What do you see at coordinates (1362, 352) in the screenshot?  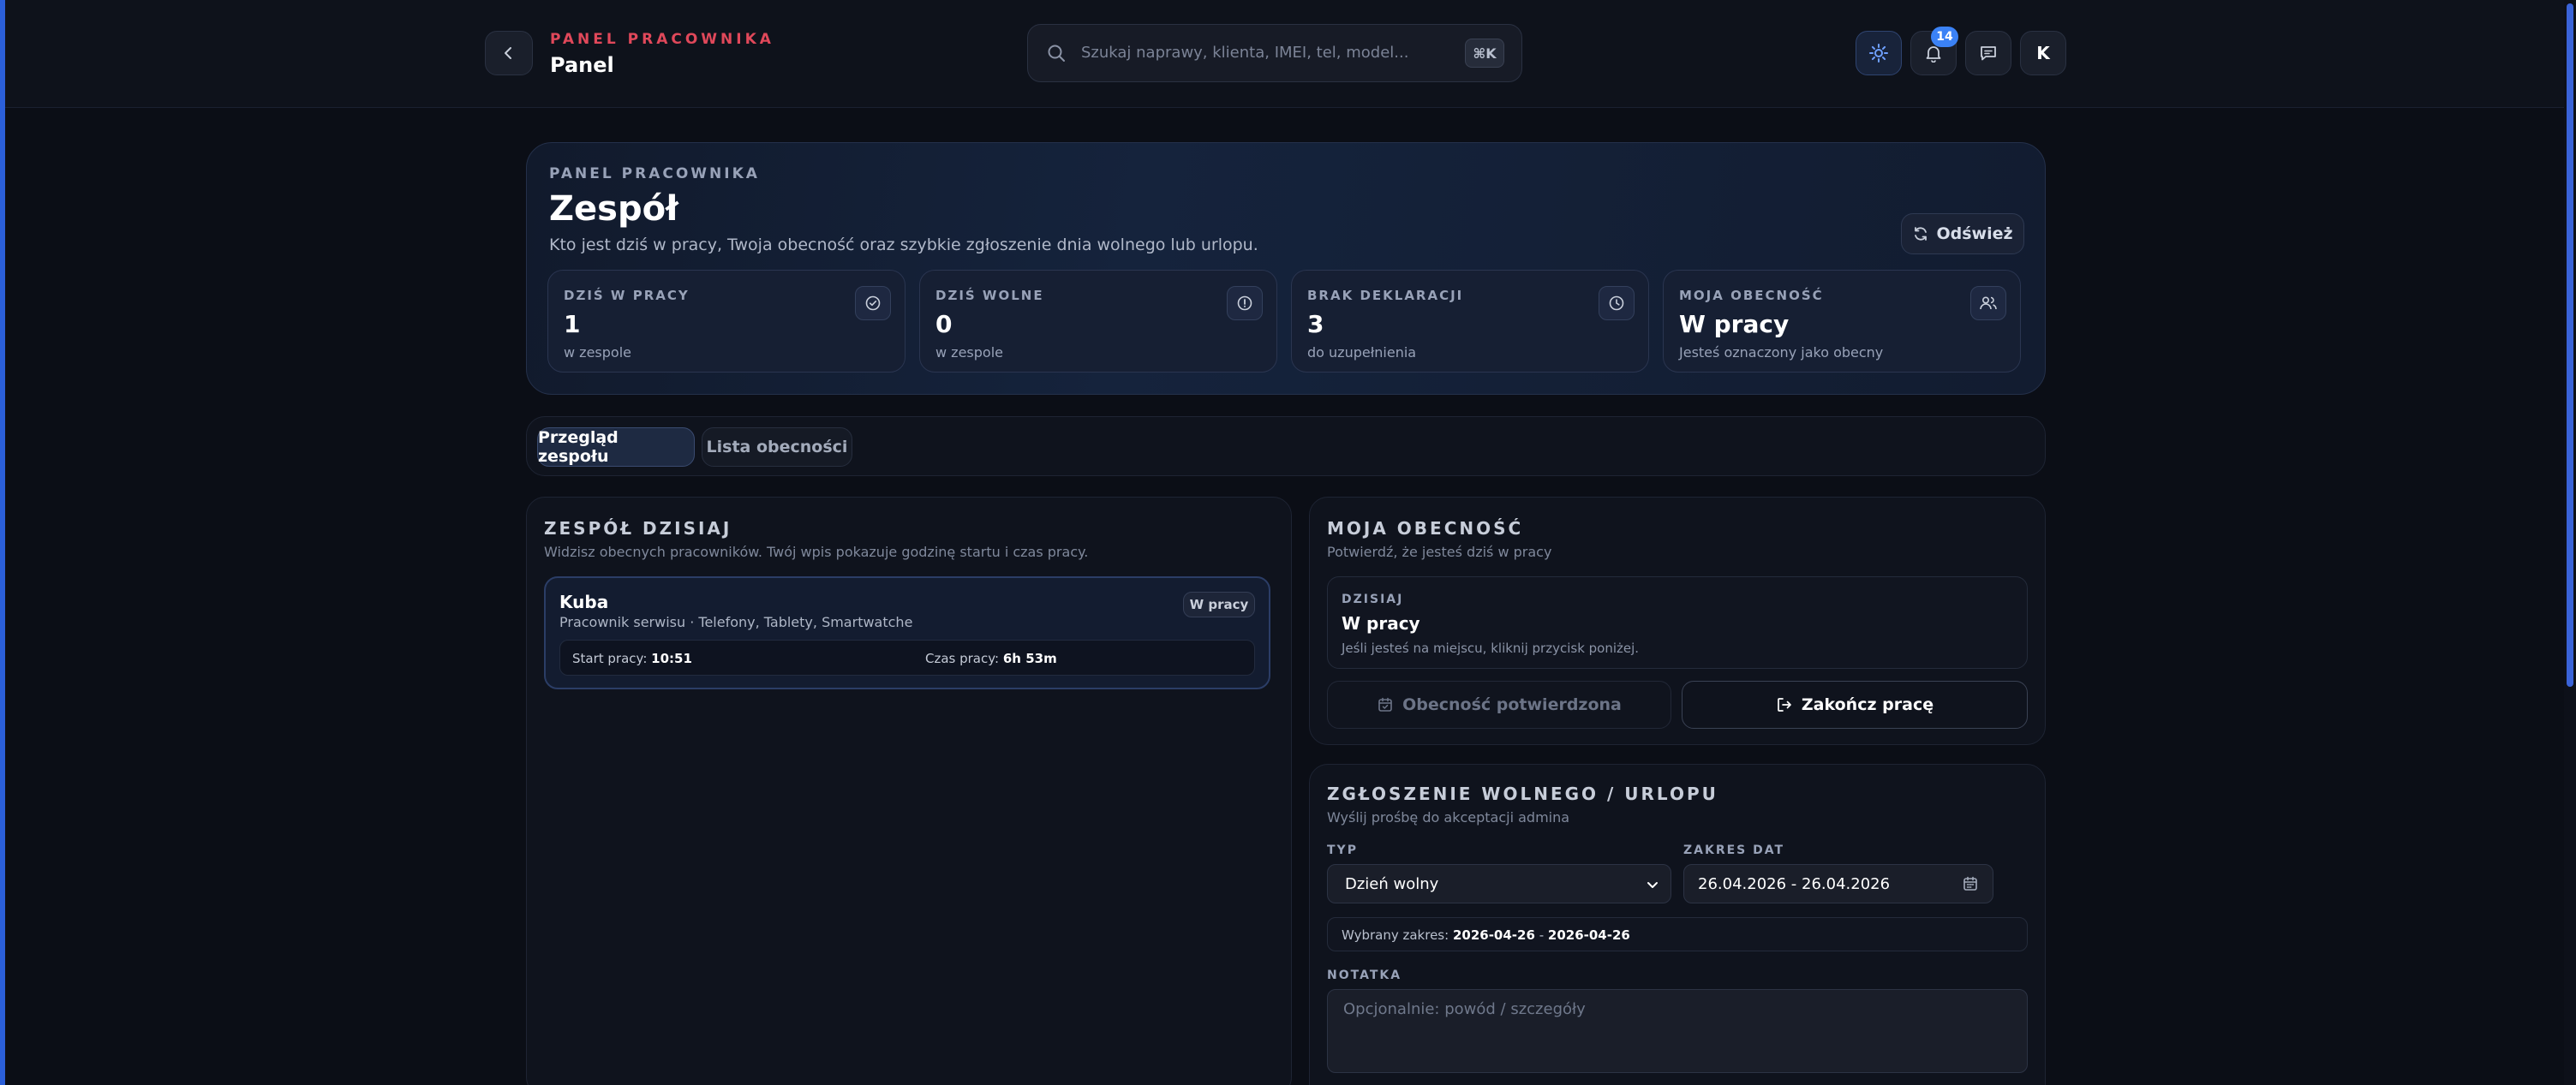 I see `stat-sub: do uzupełnienia` at bounding box center [1362, 352].